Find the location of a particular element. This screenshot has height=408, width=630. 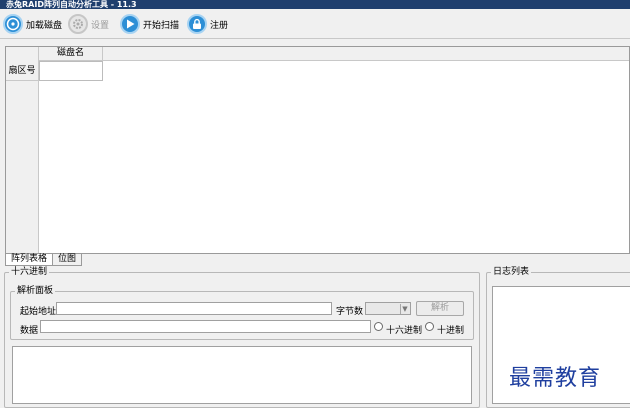

radio-hex is located at coordinates (378, 326).